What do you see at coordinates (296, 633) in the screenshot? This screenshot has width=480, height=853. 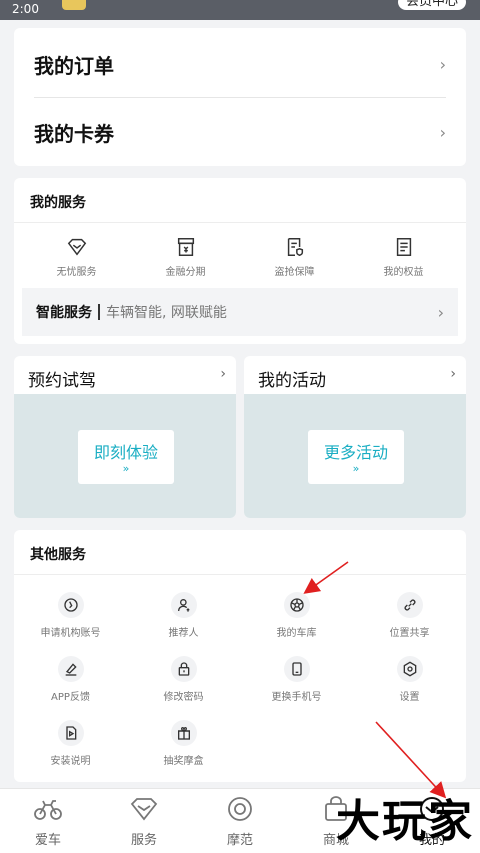 I see `item-label: 我的车库` at bounding box center [296, 633].